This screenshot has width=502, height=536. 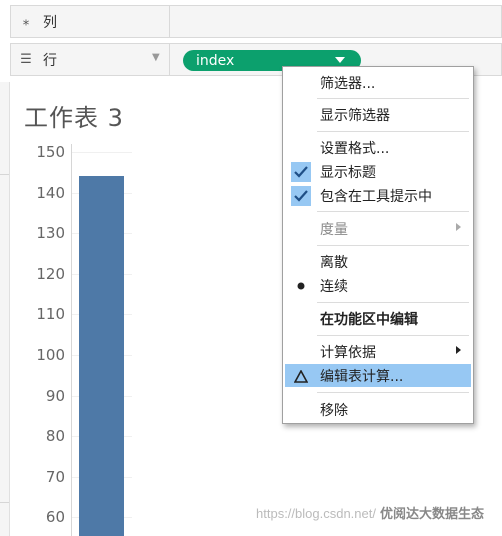 What do you see at coordinates (50, 152) in the screenshot?
I see `y-tick-label: 150` at bounding box center [50, 152].